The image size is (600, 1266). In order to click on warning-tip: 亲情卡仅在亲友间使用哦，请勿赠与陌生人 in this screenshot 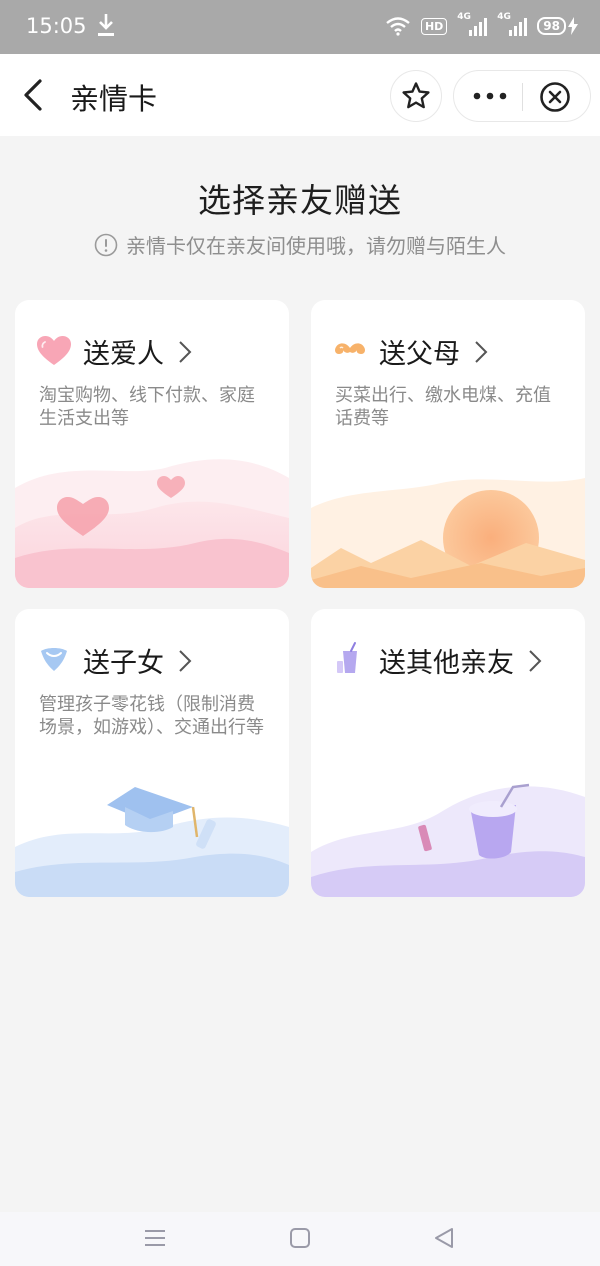, I will do `click(300, 244)`.